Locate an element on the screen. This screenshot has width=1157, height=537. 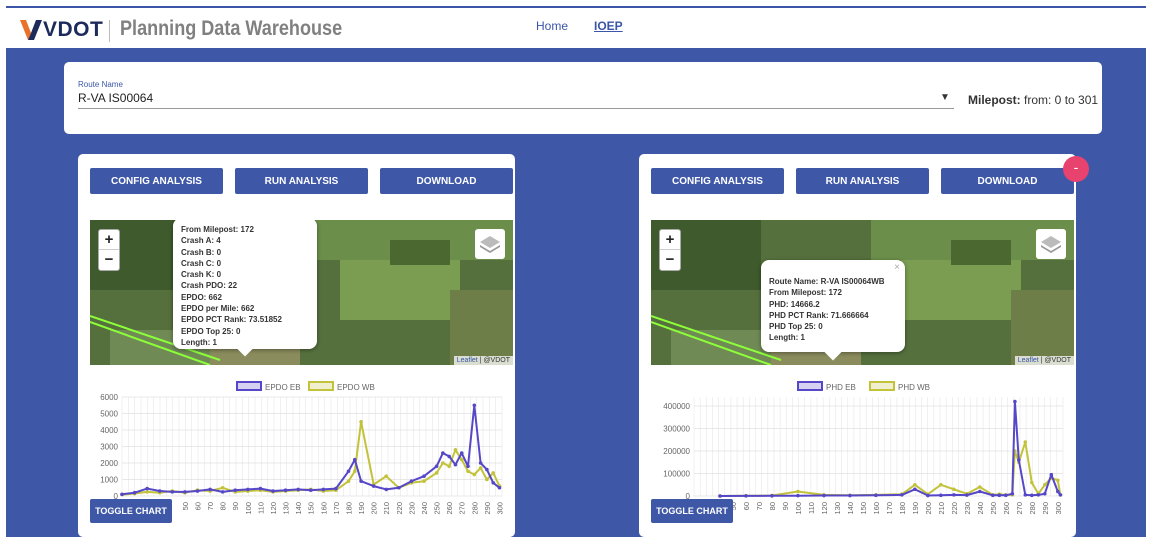
popup-line: Crash PDO: 22 is located at coordinates (209, 286).